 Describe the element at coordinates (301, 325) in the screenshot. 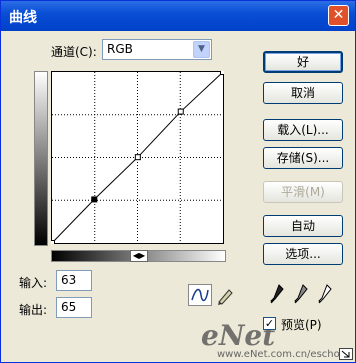

I see `preview-label: 预览(P)` at that location.